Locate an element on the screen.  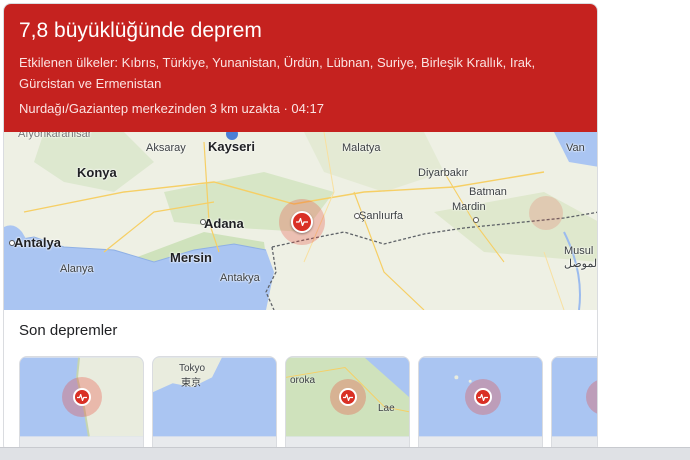
thumb-label-tokyo: Tokyo is located at coordinates (192, 368).